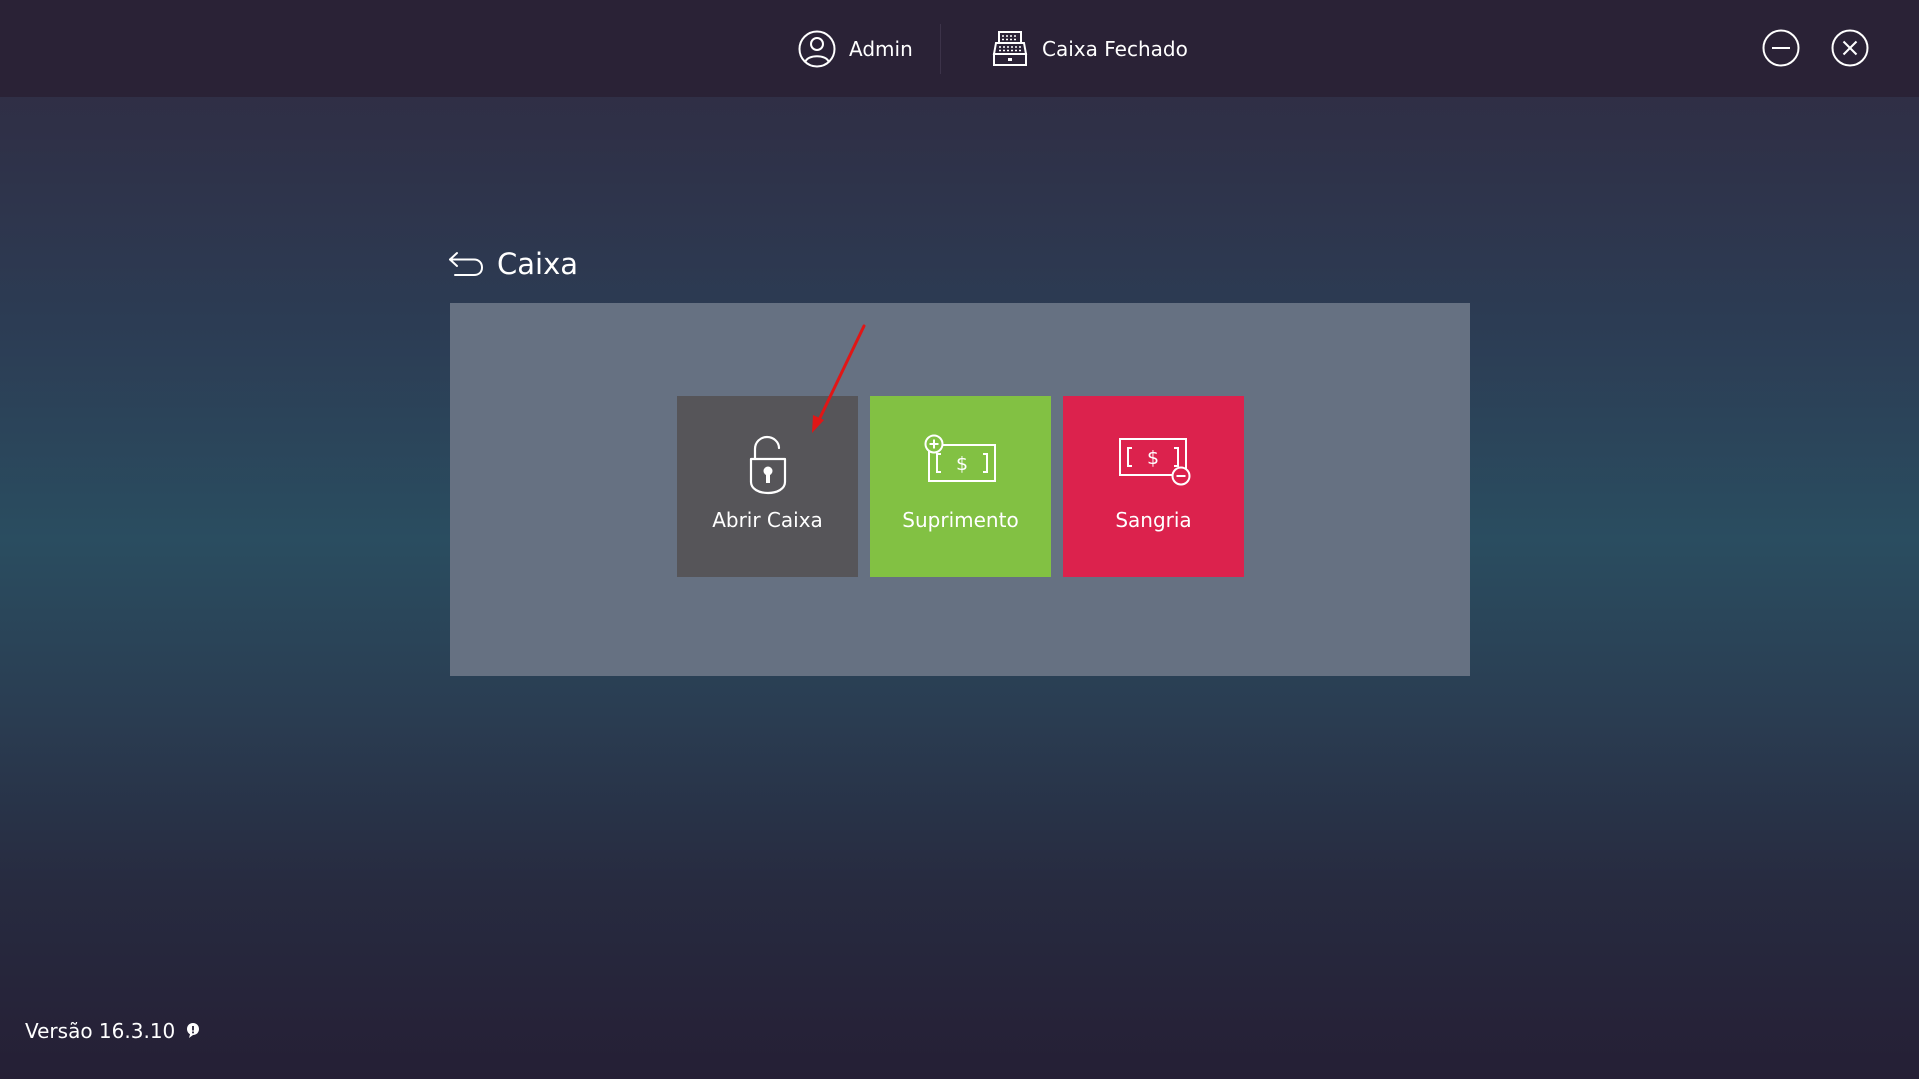 The image size is (1919, 1079). I want to click on register-status-label: Caixa Fechado, so click(1115, 48).